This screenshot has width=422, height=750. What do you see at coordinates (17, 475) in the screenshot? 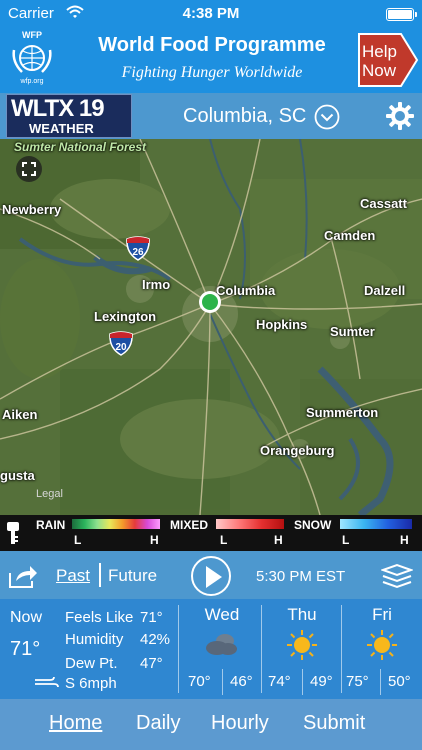
I see `map-label-augusta: gusta` at bounding box center [17, 475].